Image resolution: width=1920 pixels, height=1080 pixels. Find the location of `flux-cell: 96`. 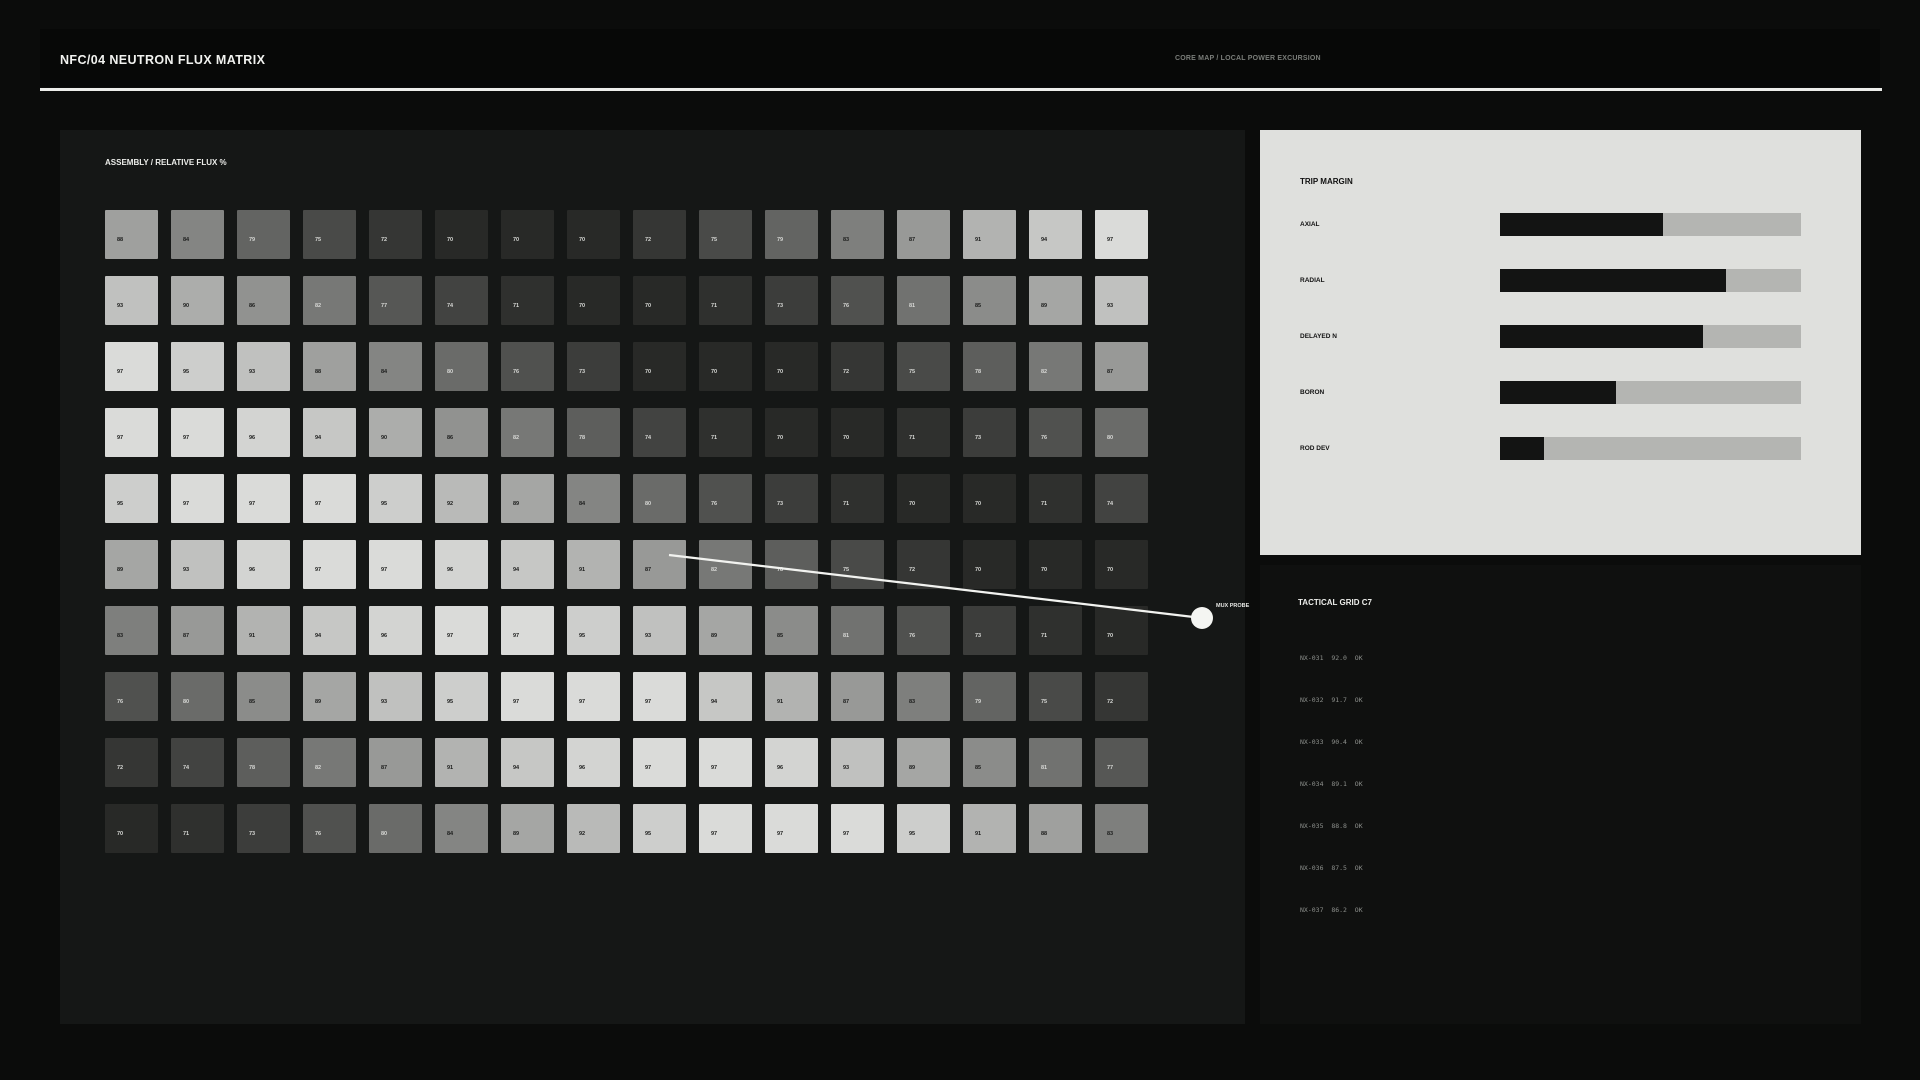

flux-cell: 96 is located at coordinates (263, 564).